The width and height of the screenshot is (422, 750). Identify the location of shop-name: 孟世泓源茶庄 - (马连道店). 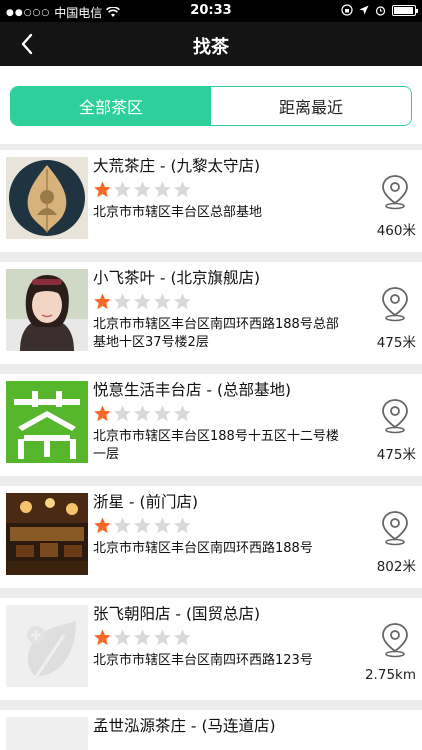
(184, 726).